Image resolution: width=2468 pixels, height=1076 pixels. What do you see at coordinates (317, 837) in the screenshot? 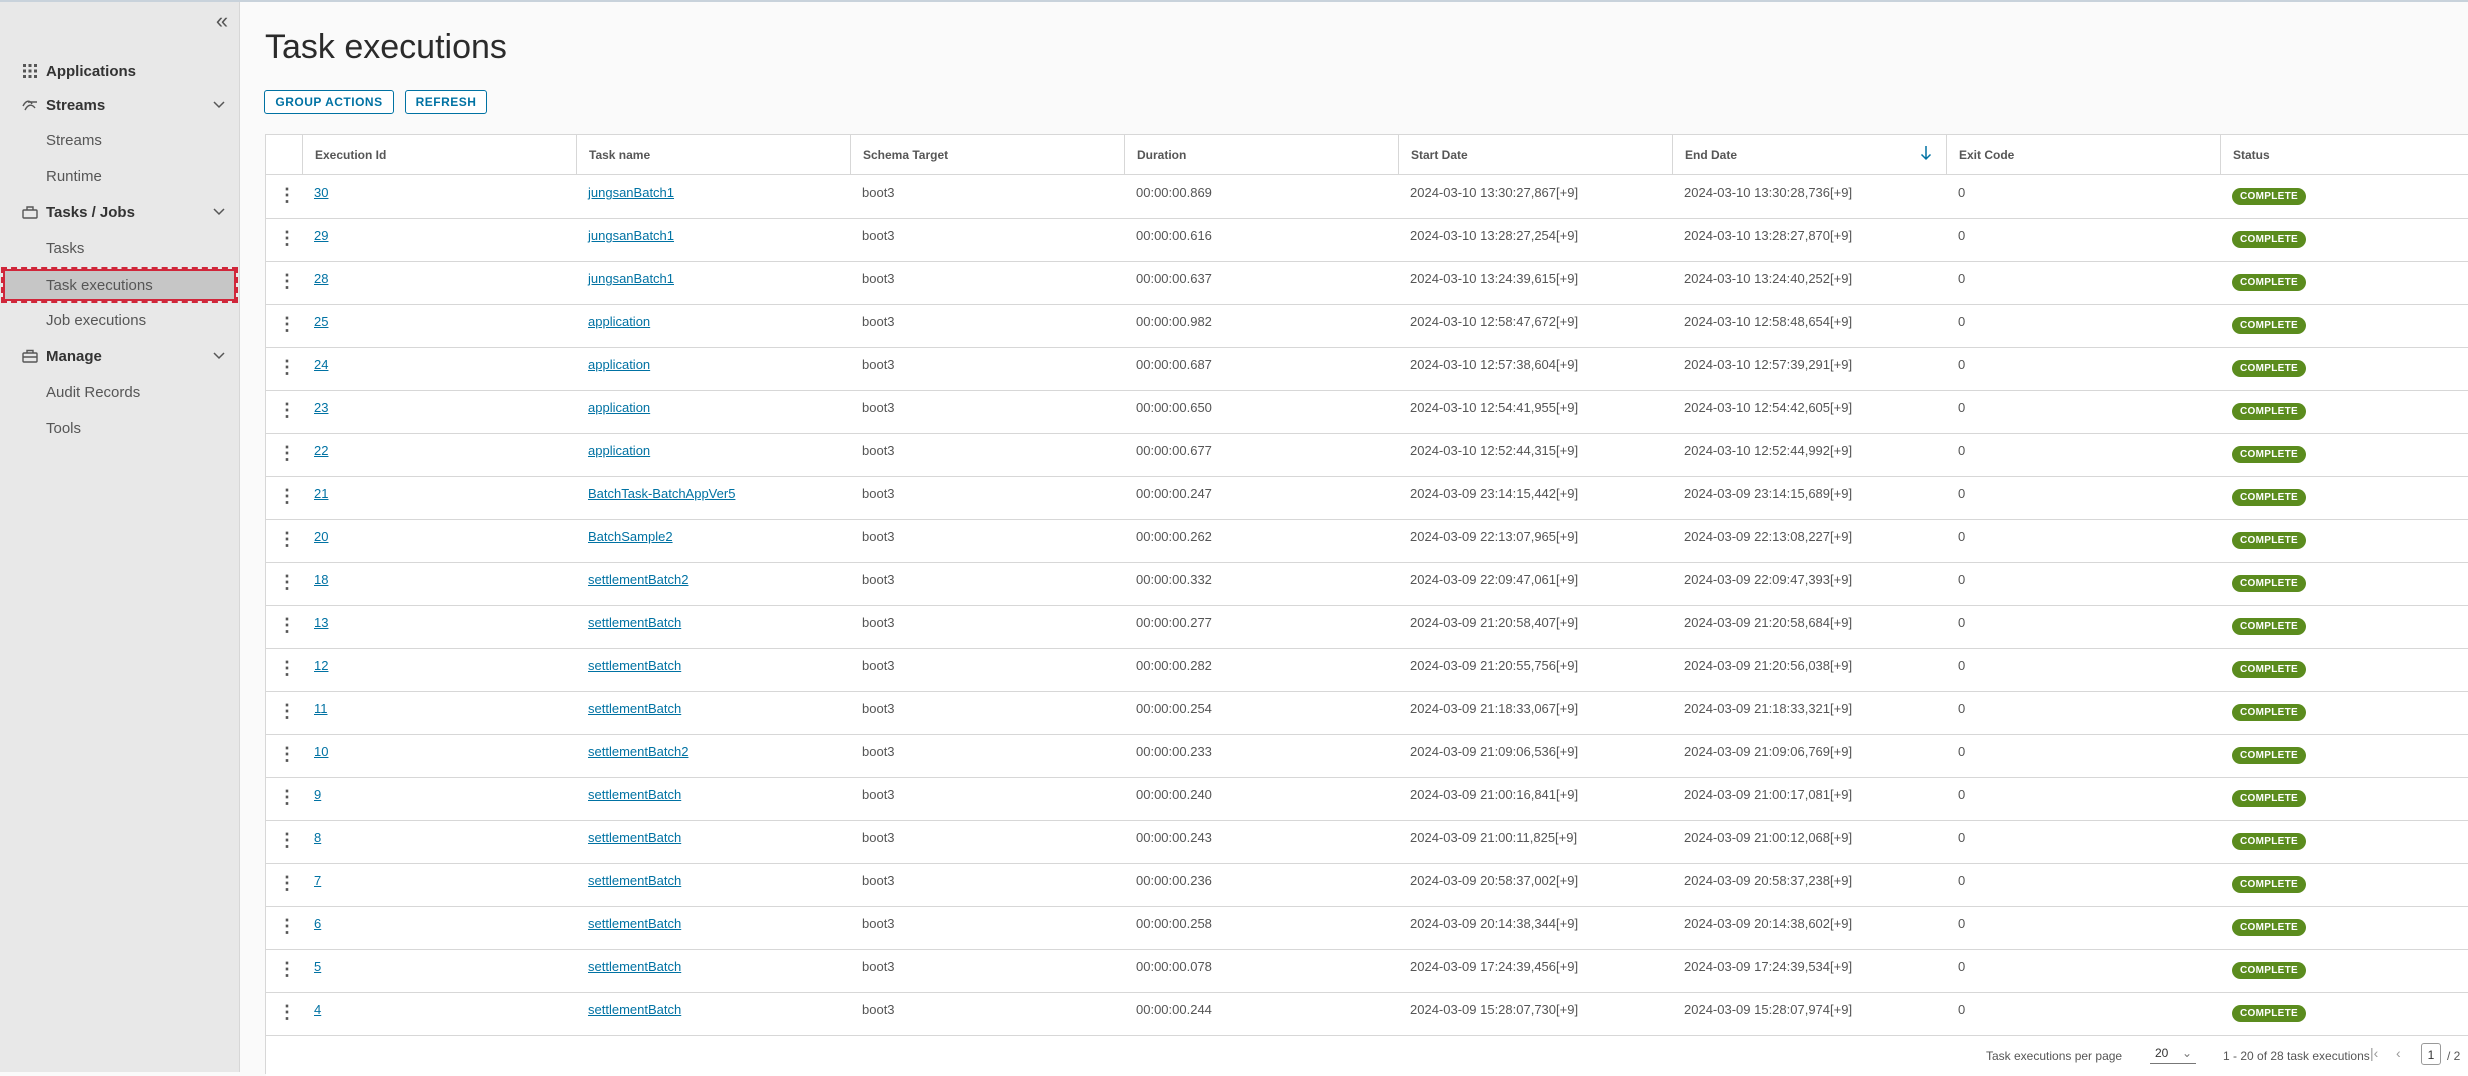
I see `execution-id-link: 8` at bounding box center [317, 837].